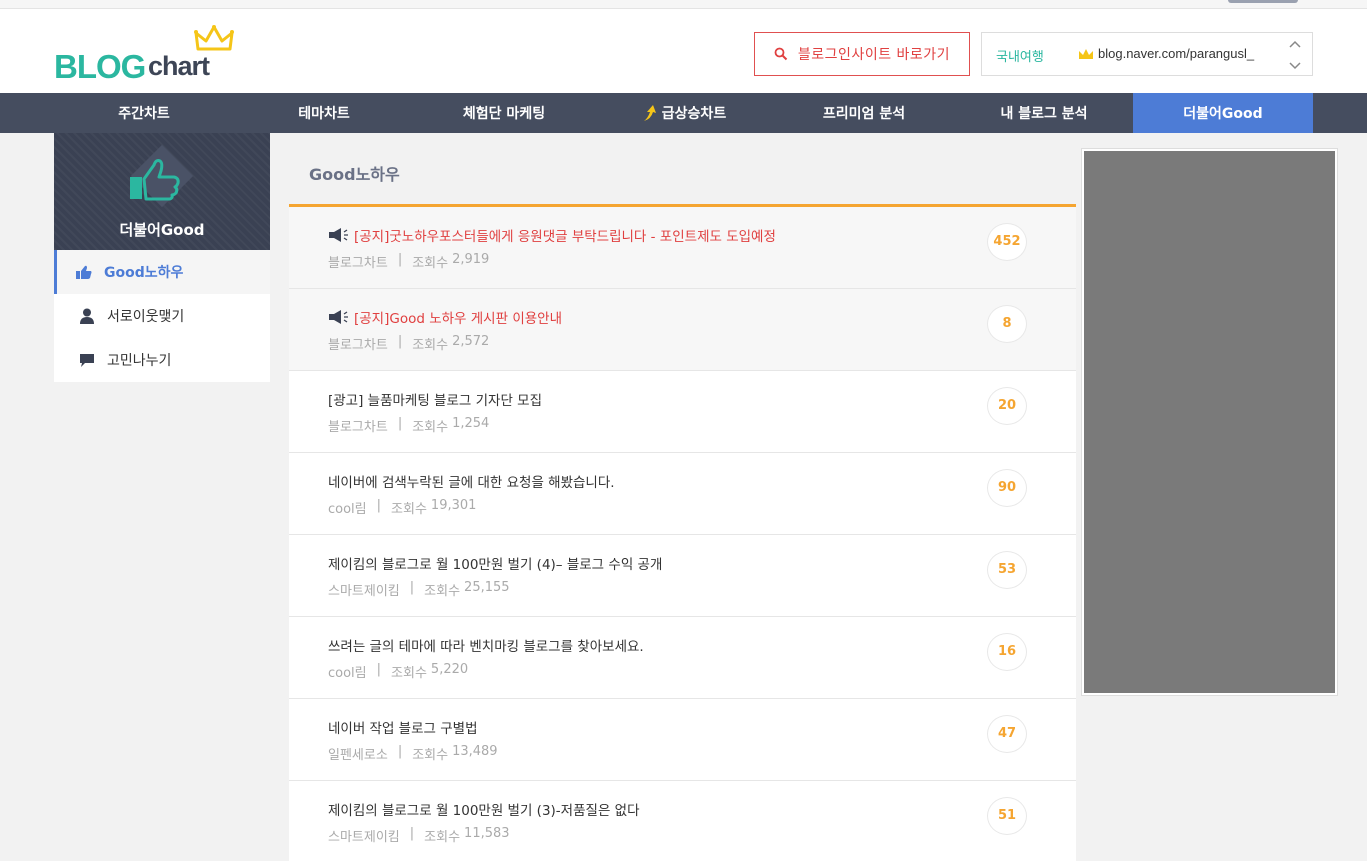  What do you see at coordinates (1263, 1) in the screenshot?
I see `top-tab` at bounding box center [1263, 1].